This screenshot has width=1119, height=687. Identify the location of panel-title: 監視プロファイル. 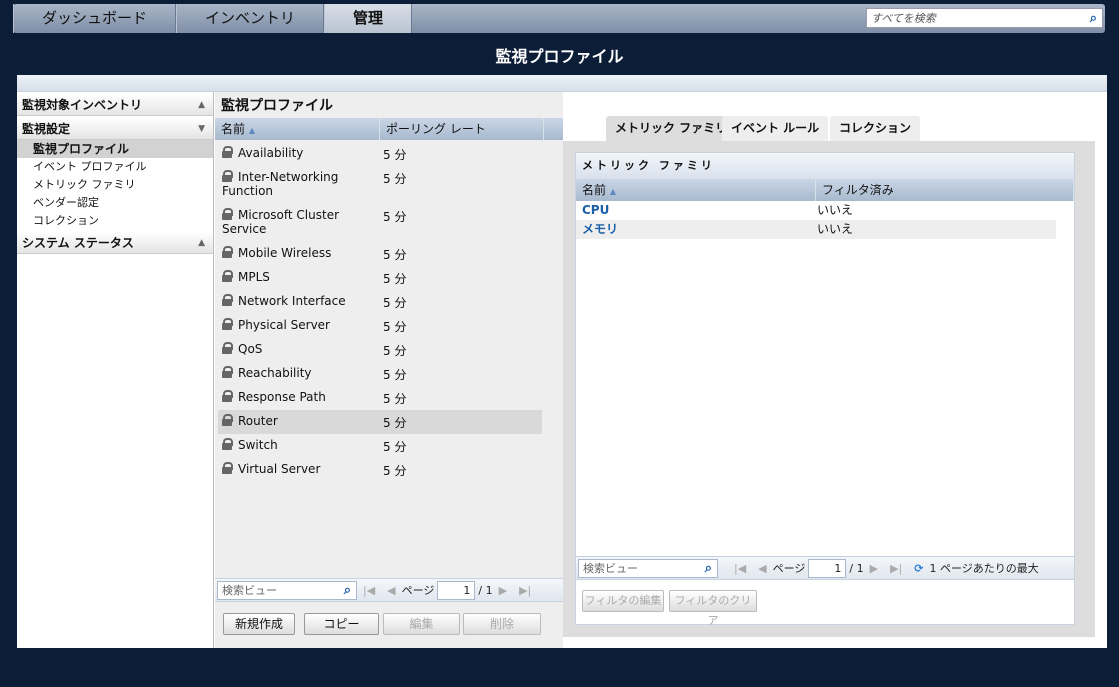
(277, 106).